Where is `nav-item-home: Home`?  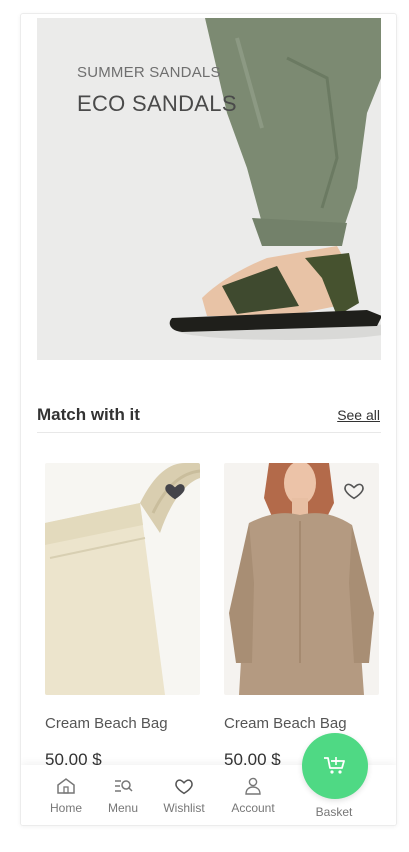
nav-item-home: Home is located at coordinates (66, 796).